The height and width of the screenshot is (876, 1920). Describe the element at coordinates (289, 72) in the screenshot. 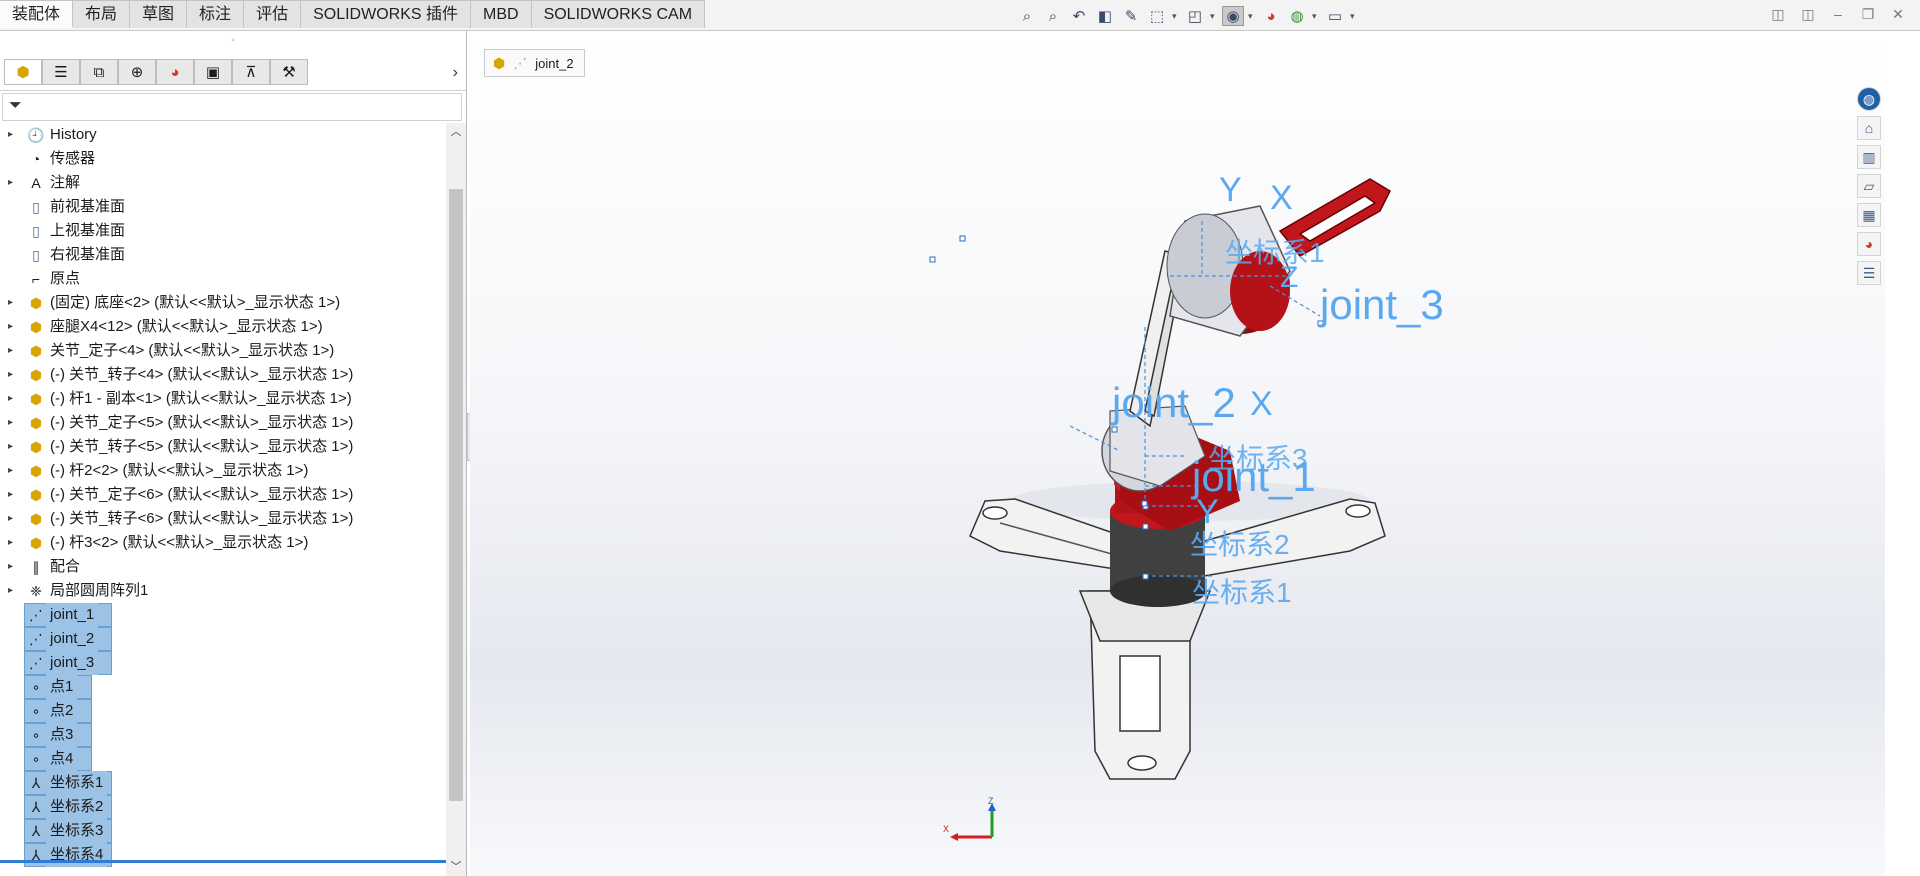

I see `cam-tool-tree-tab: ⚒` at that location.